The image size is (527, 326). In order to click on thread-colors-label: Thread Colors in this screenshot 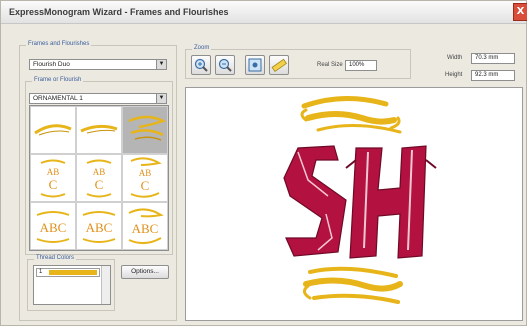, I will do `click(55, 258)`.